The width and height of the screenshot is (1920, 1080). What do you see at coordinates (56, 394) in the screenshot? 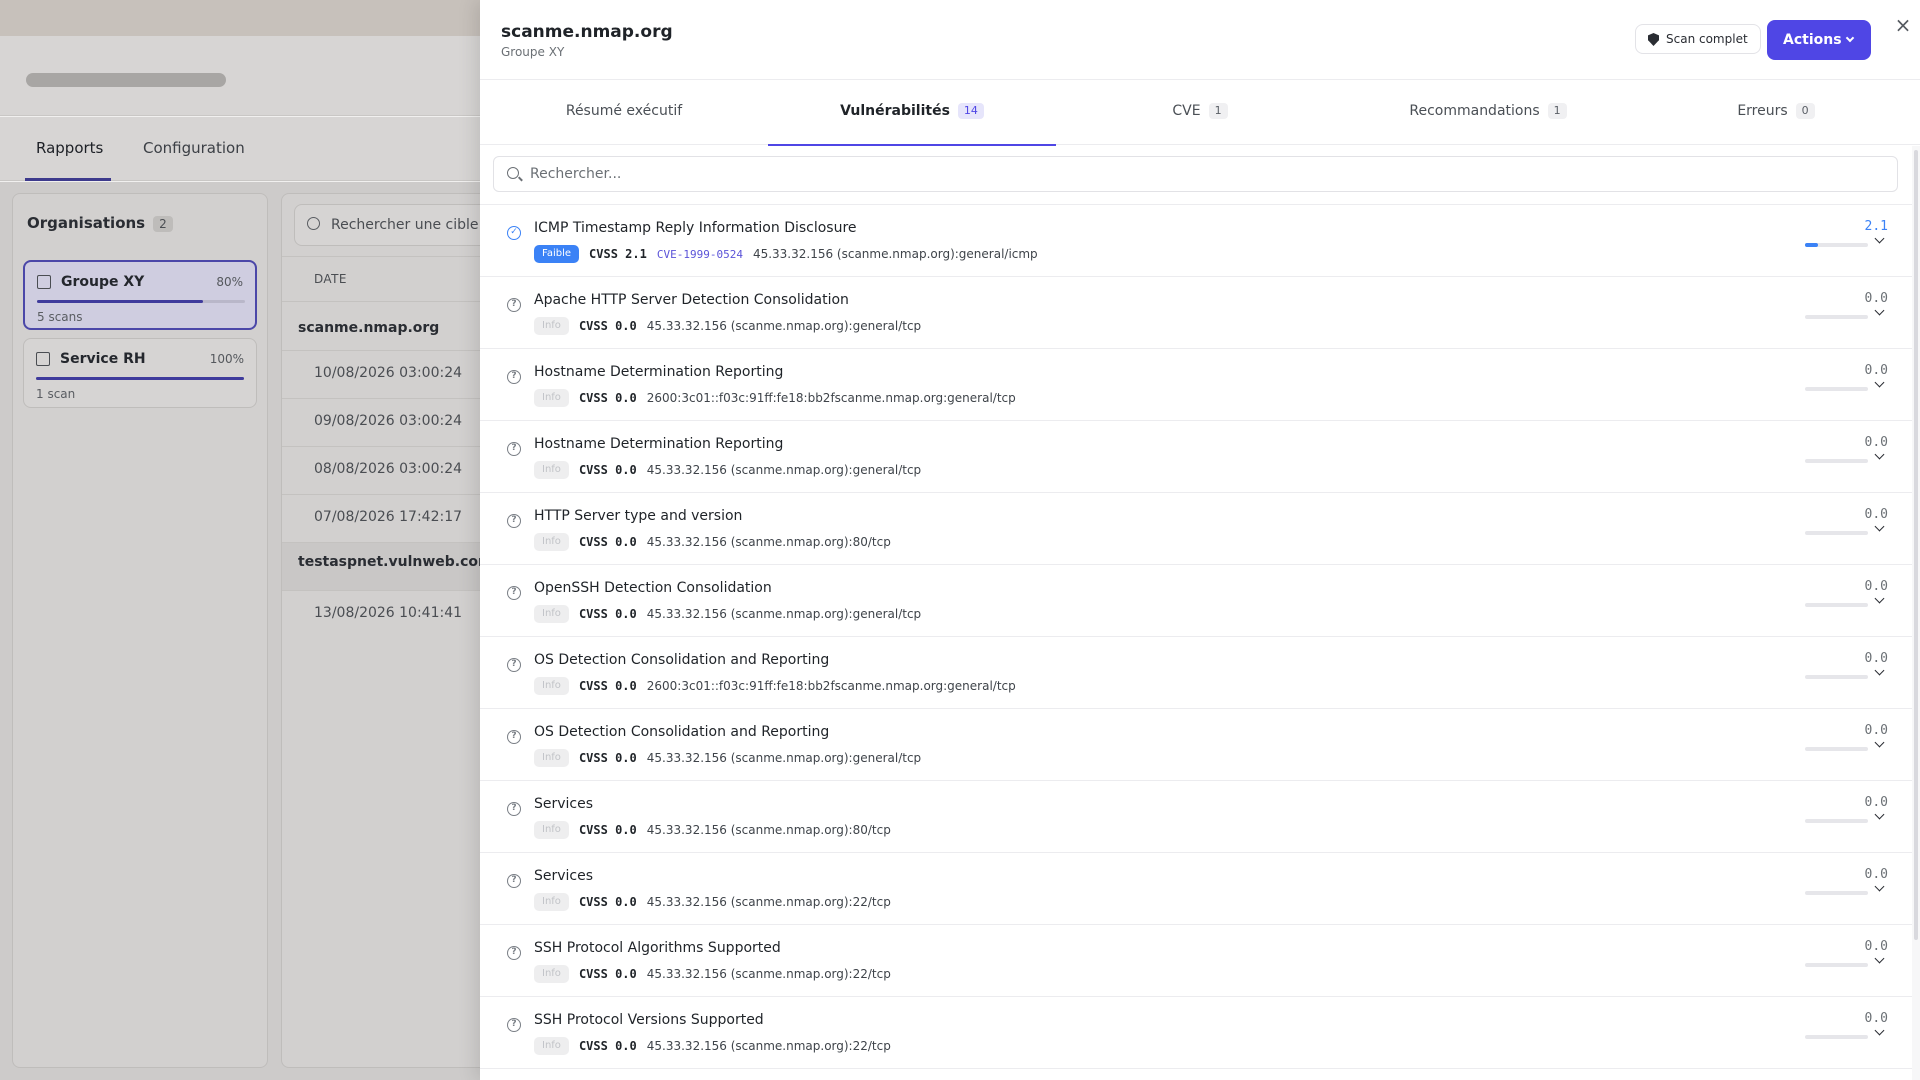
I see `org-scan-count: 1 scan` at bounding box center [56, 394].